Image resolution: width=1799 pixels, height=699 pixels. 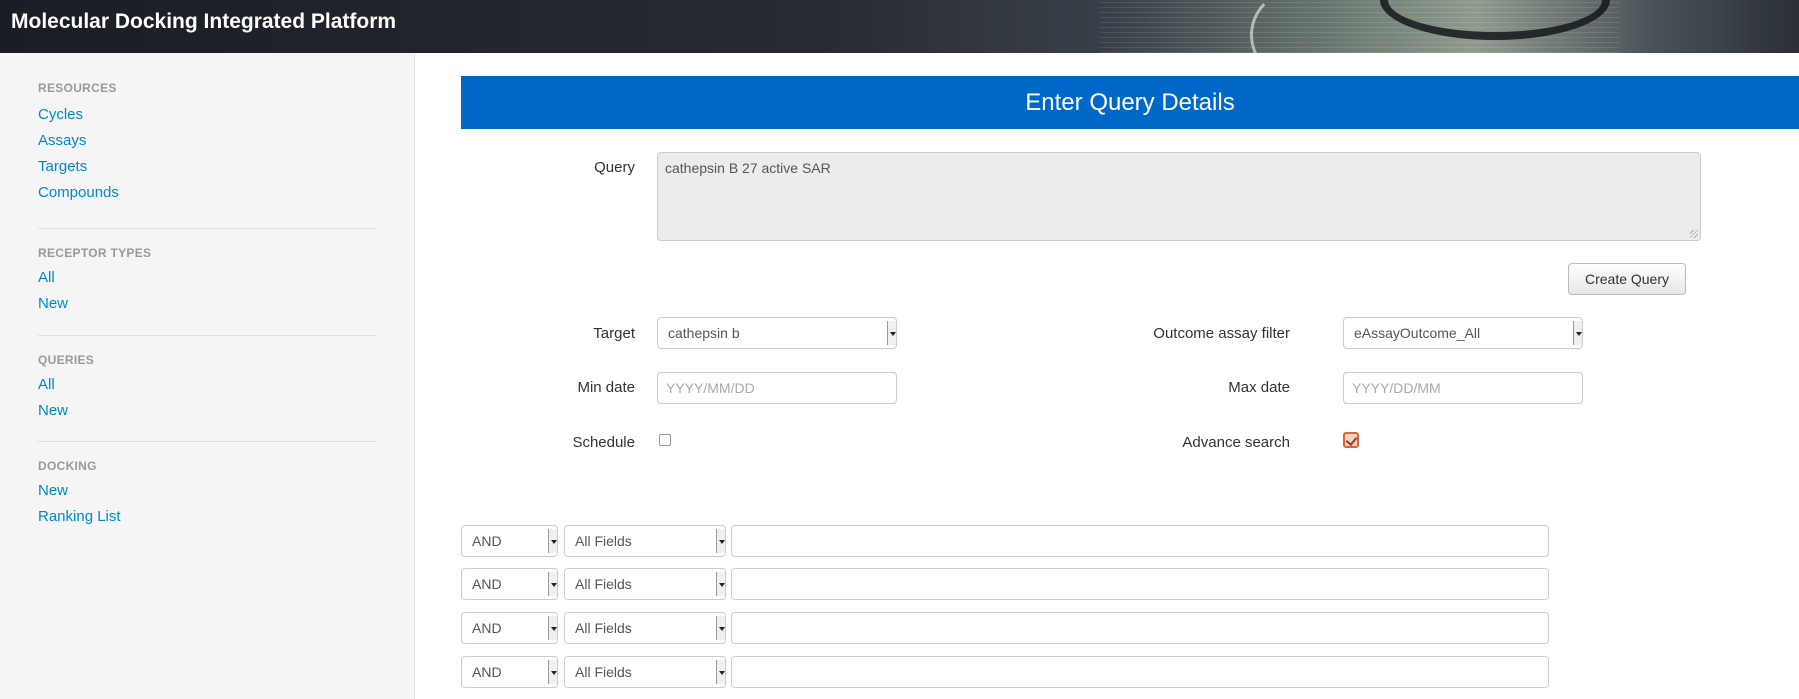 I want to click on nav-link-docking-new: New, so click(x=207, y=490).